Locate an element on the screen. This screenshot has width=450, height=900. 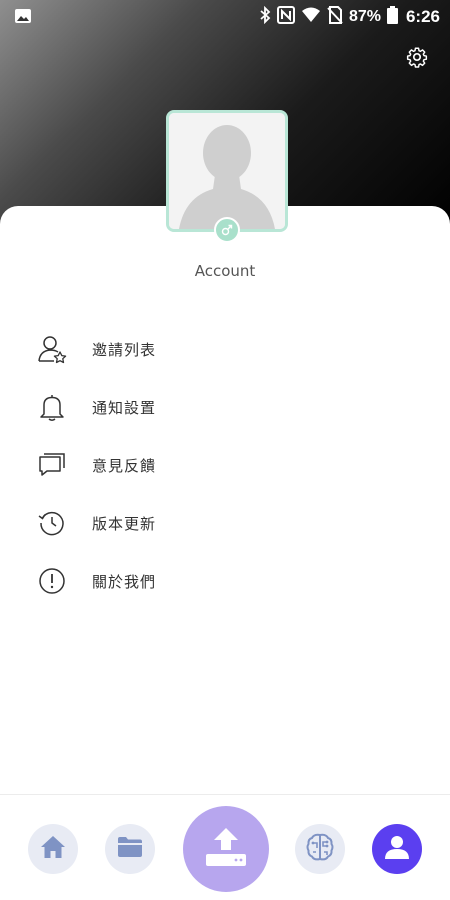
history-icon is located at coordinates (52, 523).